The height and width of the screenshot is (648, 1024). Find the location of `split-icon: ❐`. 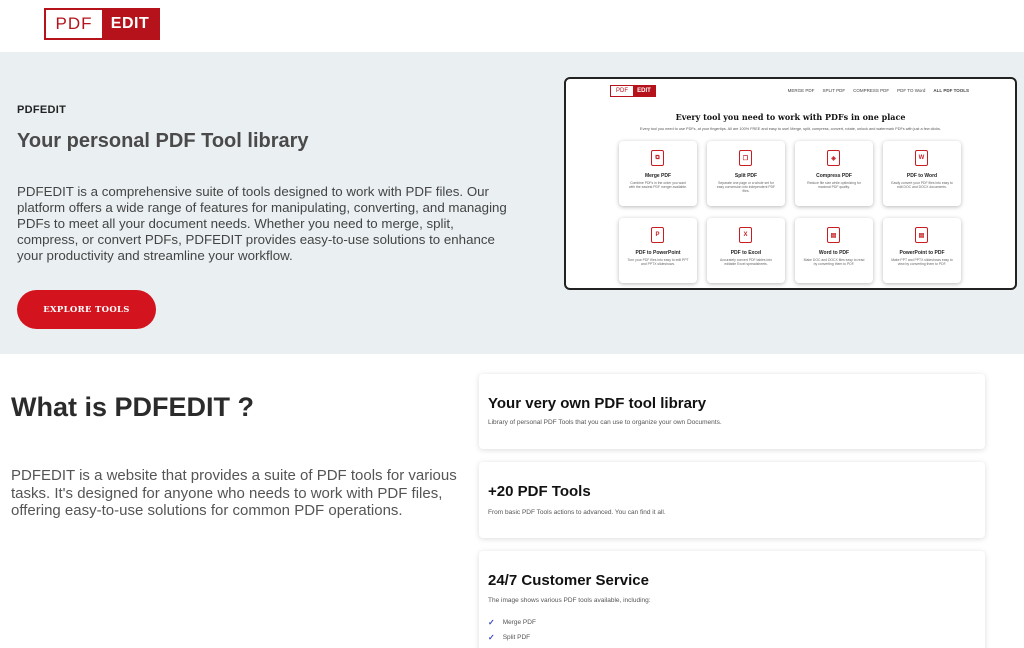

split-icon: ❐ is located at coordinates (745, 158).